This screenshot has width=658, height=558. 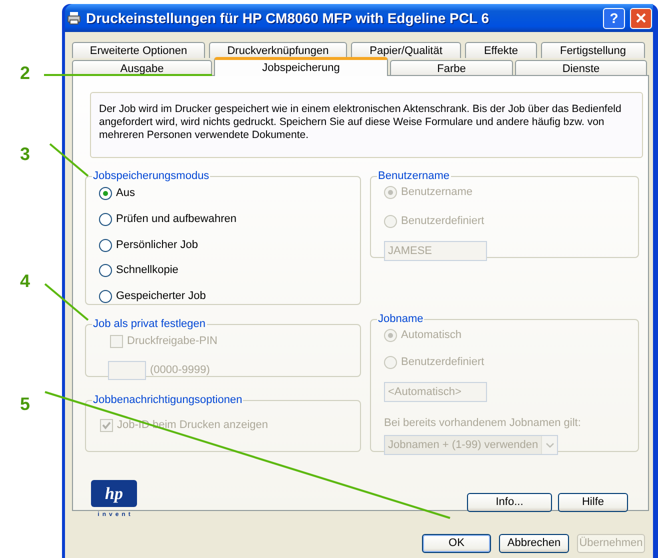 I want to click on button: OK, so click(x=456, y=543).